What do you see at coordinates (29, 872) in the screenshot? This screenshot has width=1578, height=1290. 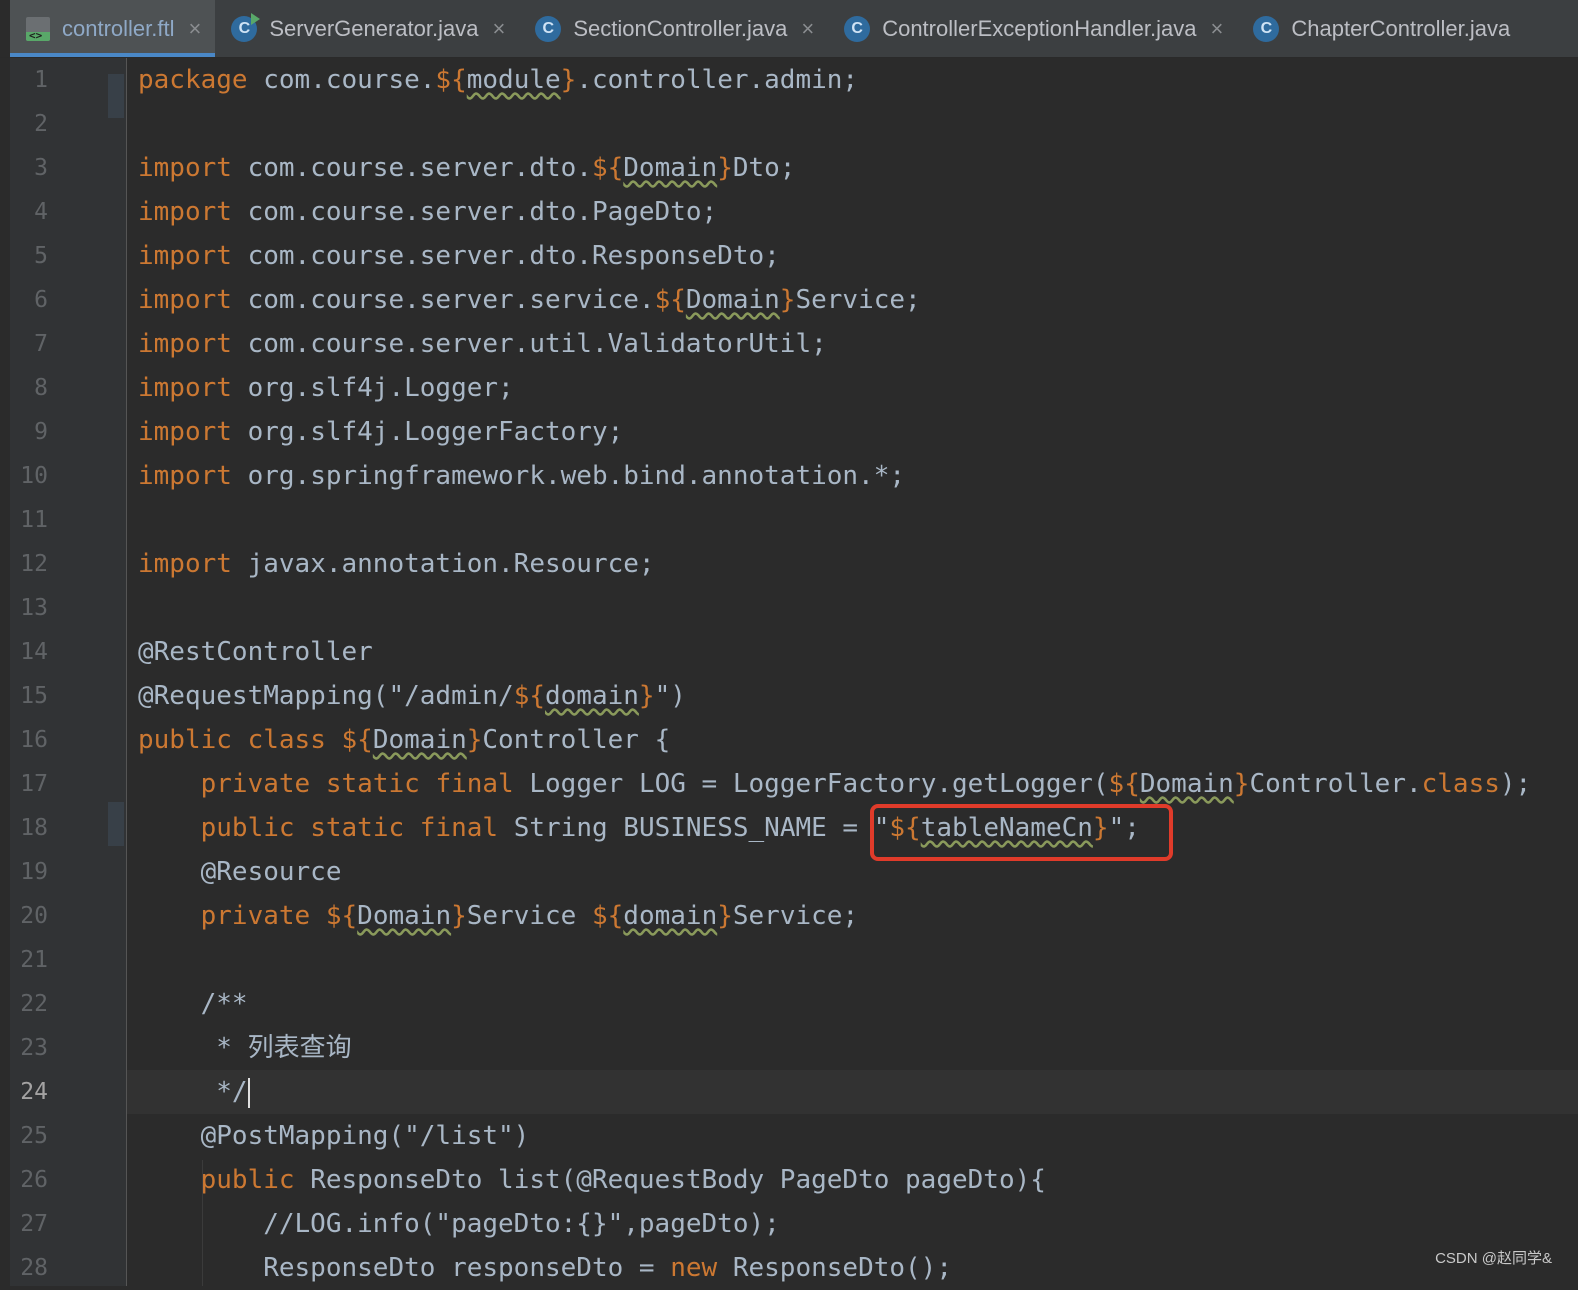 I see `line-number: 19` at bounding box center [29, 872].